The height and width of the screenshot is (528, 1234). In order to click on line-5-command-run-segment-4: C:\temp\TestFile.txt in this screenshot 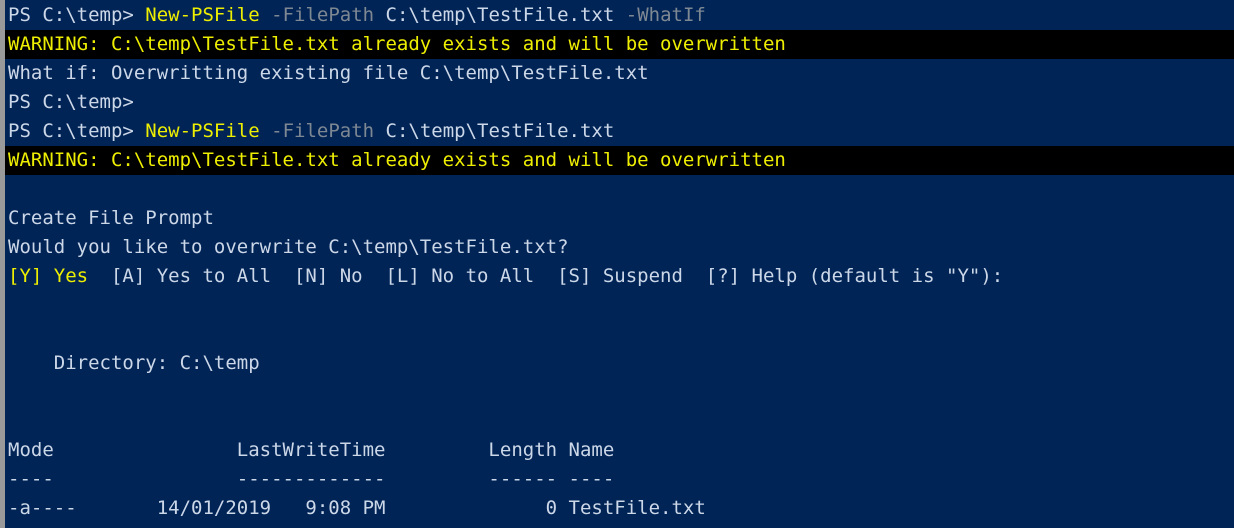, I will do `click(494, 131)`.